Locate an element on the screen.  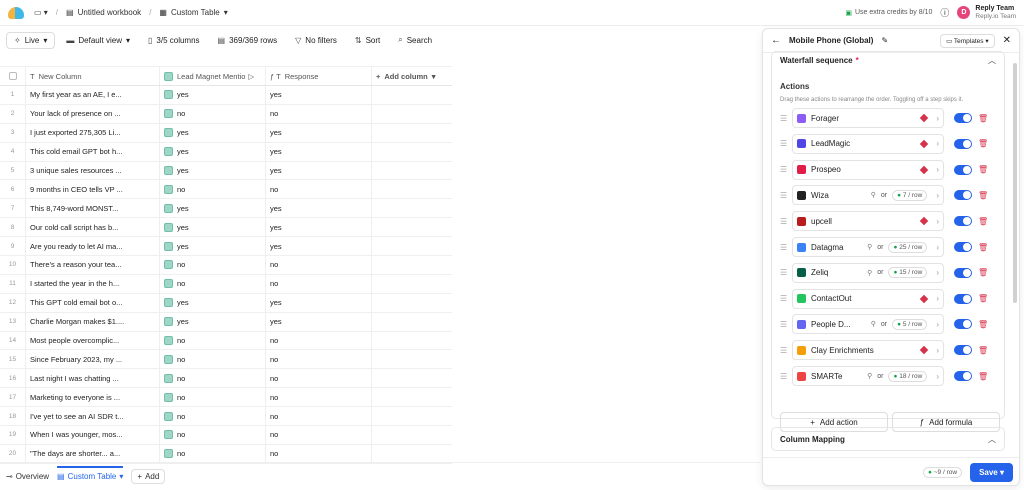
column-header-lead-magnet: Lead Magnet Mentio ▷ is located at coordinates (213, 76).